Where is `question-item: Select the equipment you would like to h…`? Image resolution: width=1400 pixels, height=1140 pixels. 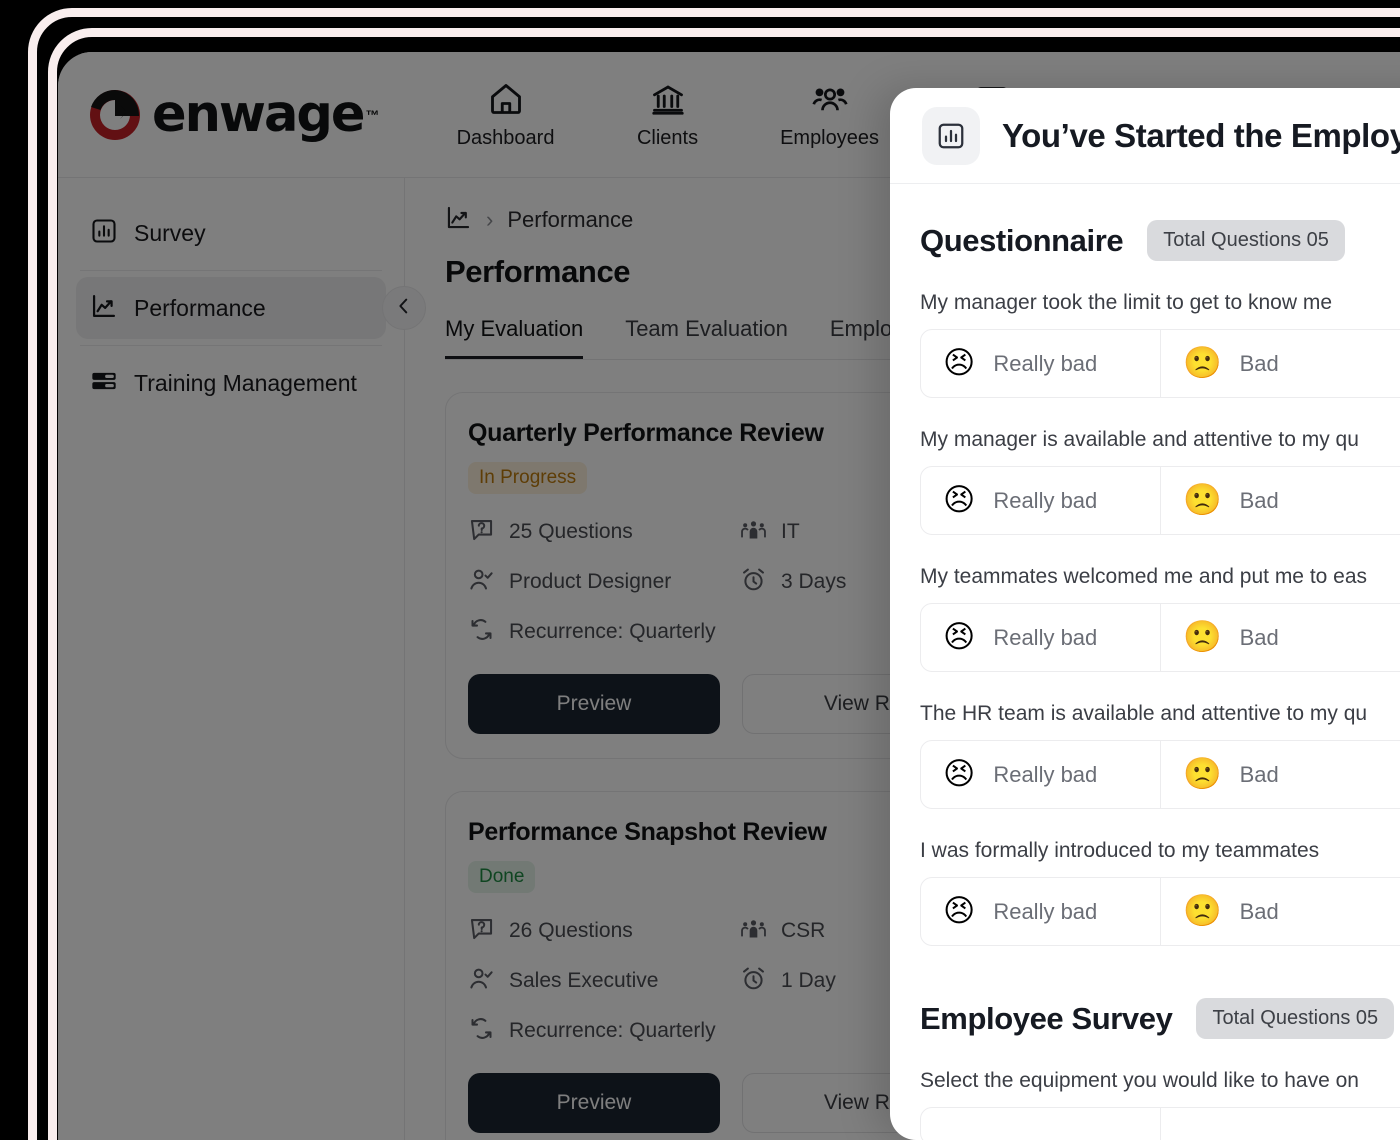 question-item: Select the equipment you would like to h… is located at coordinates (1160, 1104).